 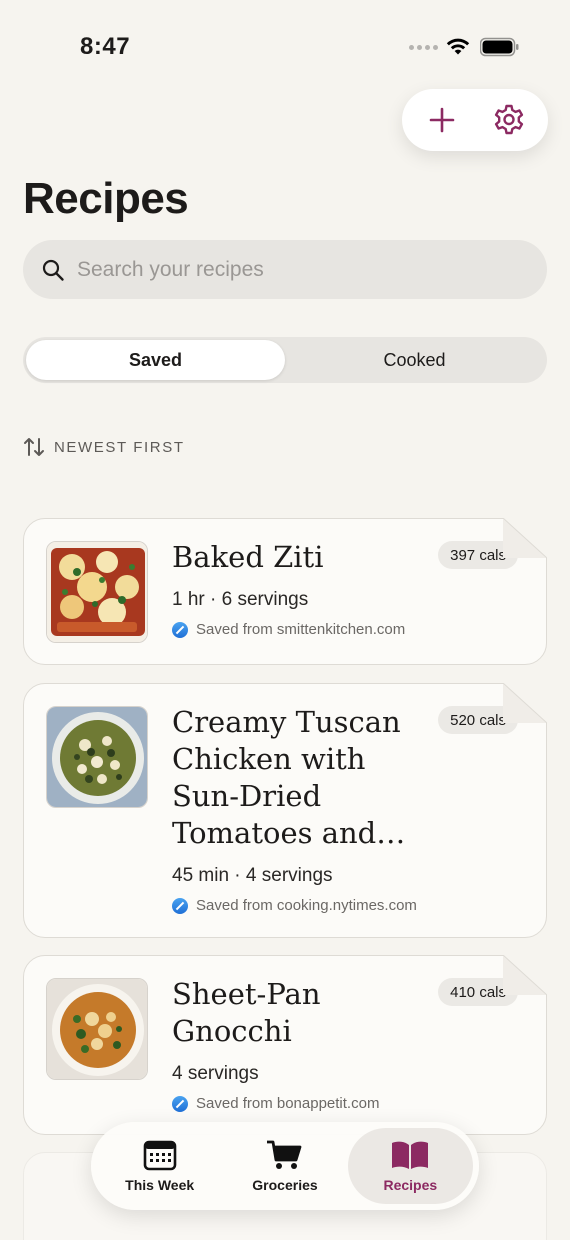 I want to click on page-title: Recipes, so click(x=106, y=198).